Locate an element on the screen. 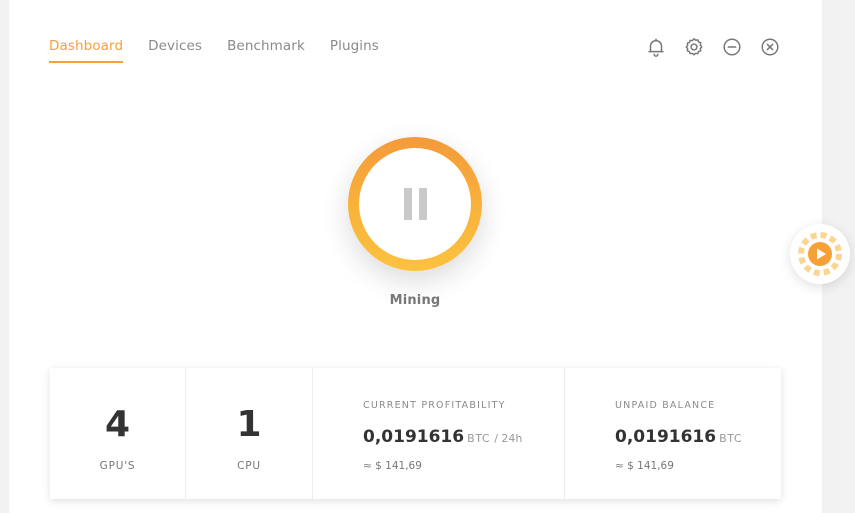 The image size is (855, 513). balance-usd: ≈ $ 141,69 is located at coordinates (644, 466).